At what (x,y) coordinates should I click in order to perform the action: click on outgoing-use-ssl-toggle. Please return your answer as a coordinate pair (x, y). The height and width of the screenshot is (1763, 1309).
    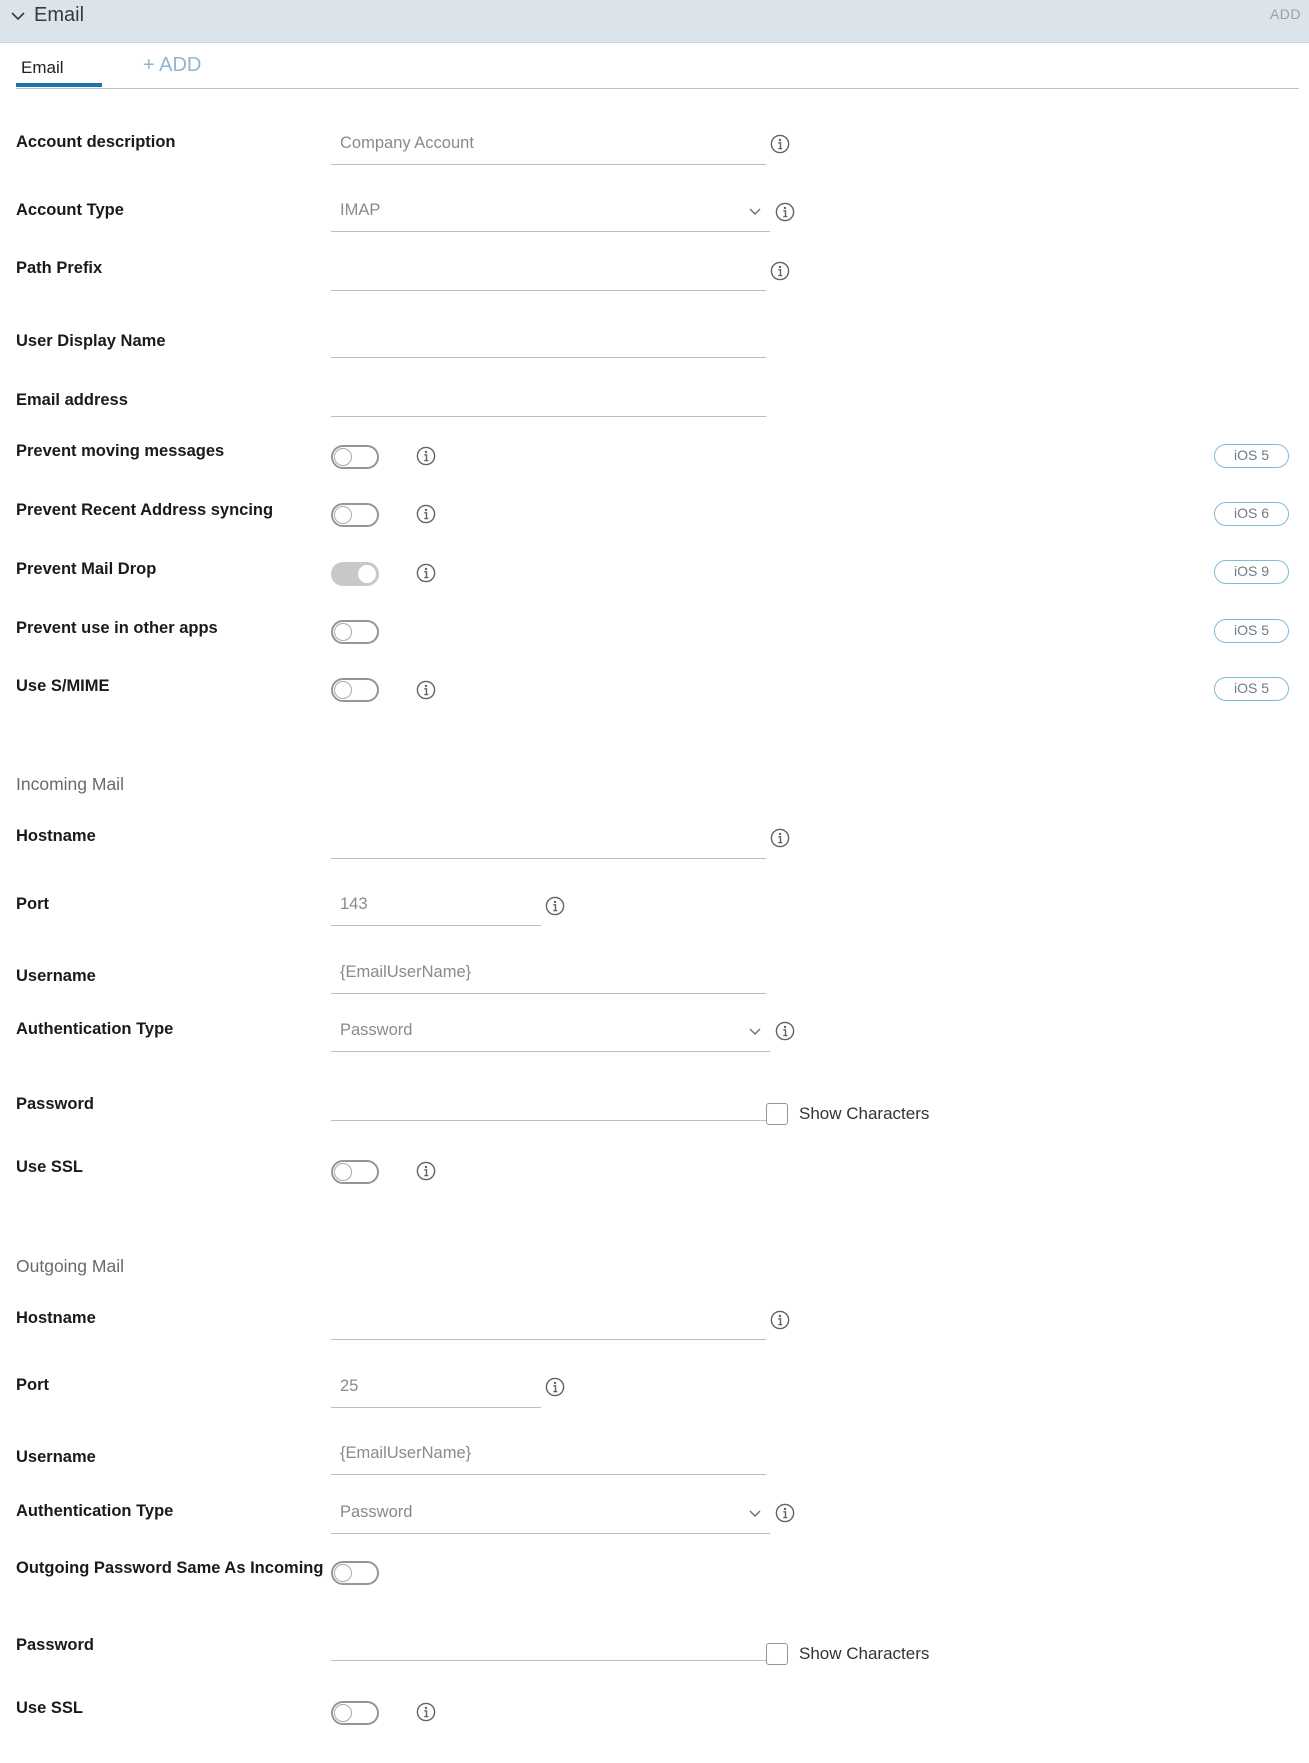
    Looking at the image, I should click on (355, 1713).